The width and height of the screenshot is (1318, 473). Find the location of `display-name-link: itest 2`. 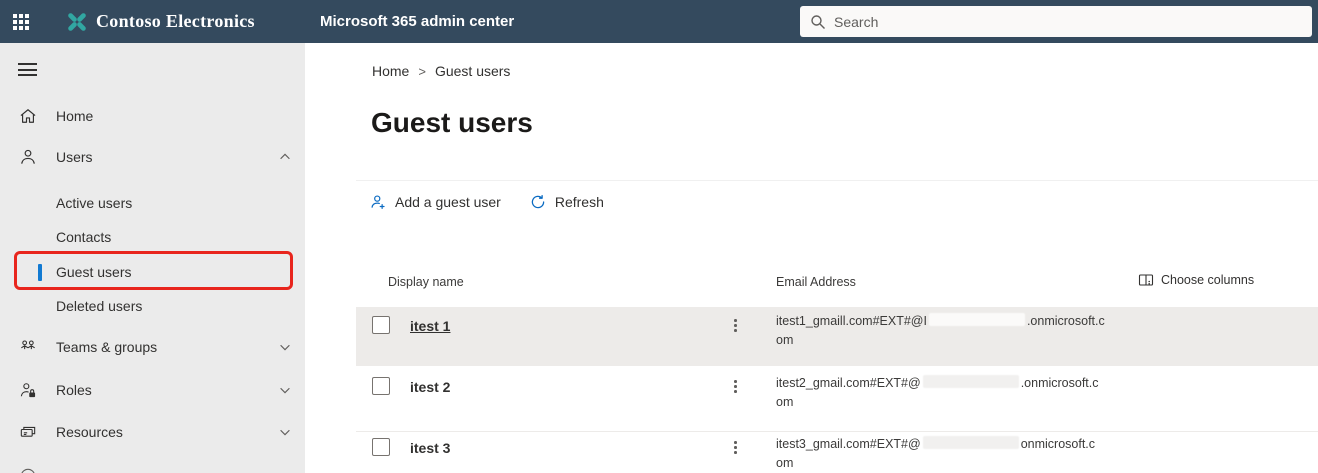

display-name-link: itest 2 is located at coordinates (430, 387).